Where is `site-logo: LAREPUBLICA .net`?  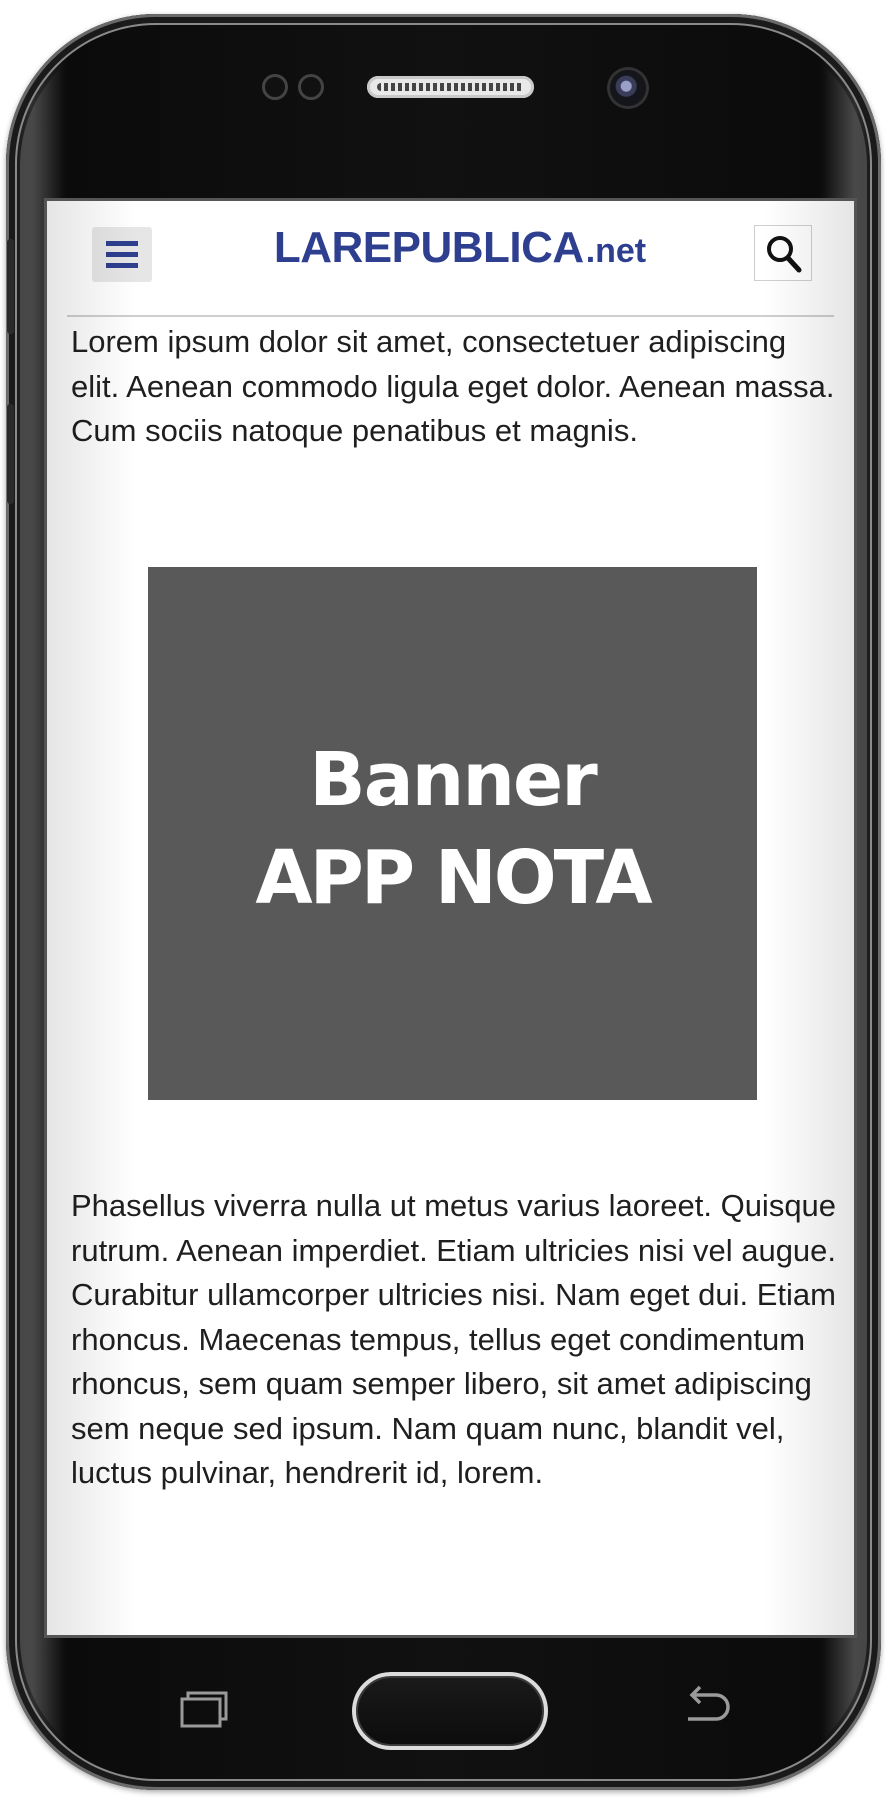 site-logo: LAREPUBLICA .net is located at coordinates (460, 254).